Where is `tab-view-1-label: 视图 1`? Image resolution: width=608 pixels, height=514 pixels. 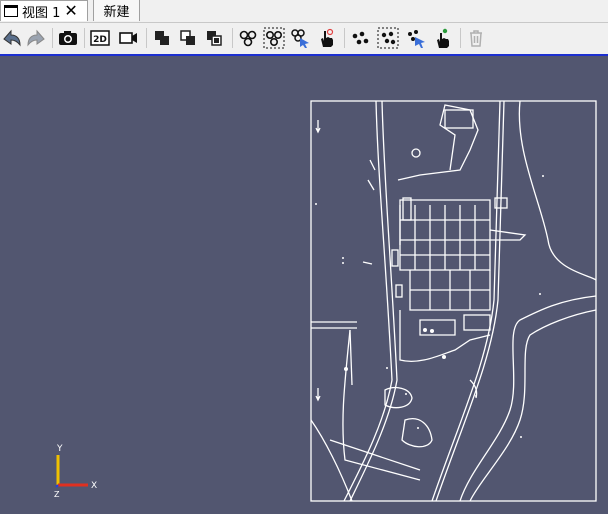
tab-view-1-label: 视图 1 is located at coordinates (41, 13).